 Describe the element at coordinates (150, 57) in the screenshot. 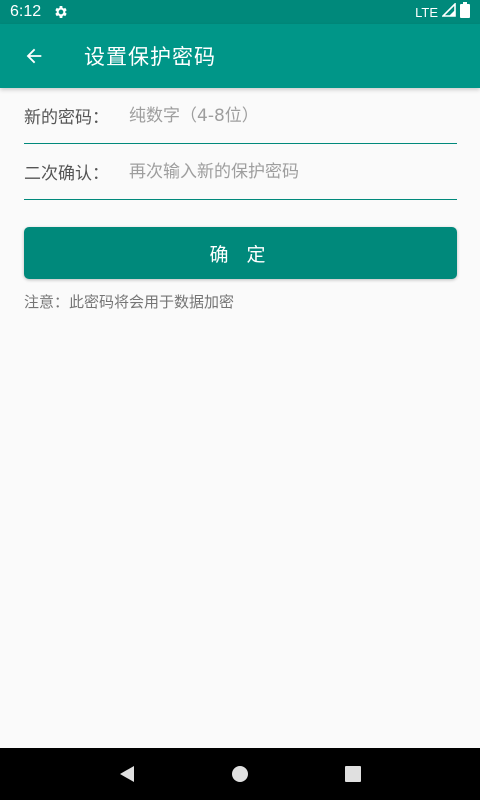

I see `page-title: 设置保护密码` at that location.